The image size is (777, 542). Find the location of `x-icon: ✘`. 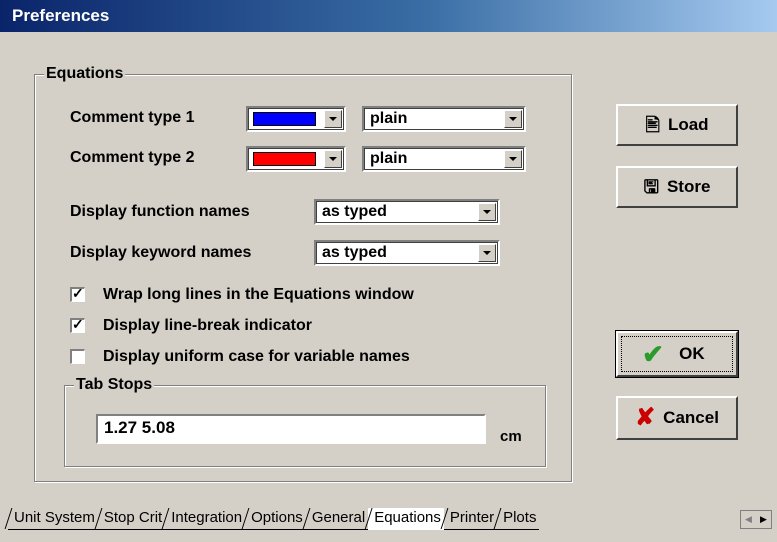

x-icon: ✘ is located at coordinates (645, 417).